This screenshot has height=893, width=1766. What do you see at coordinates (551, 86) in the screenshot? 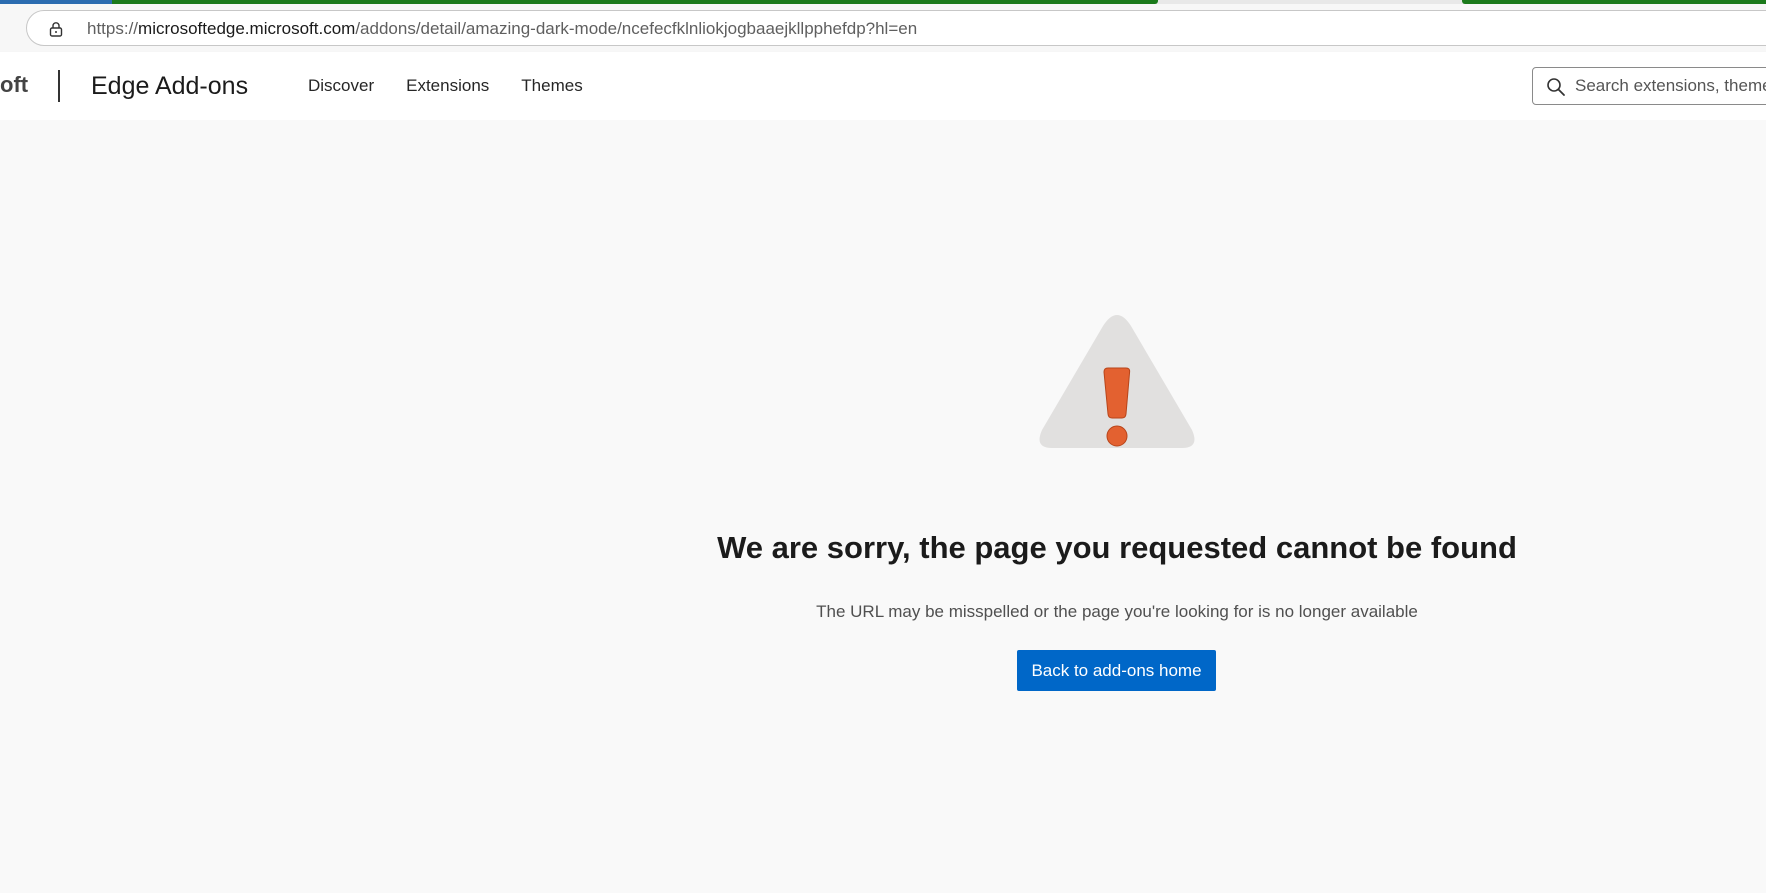
I see `nav-themes: Themes` at bounding box center [551, 86].